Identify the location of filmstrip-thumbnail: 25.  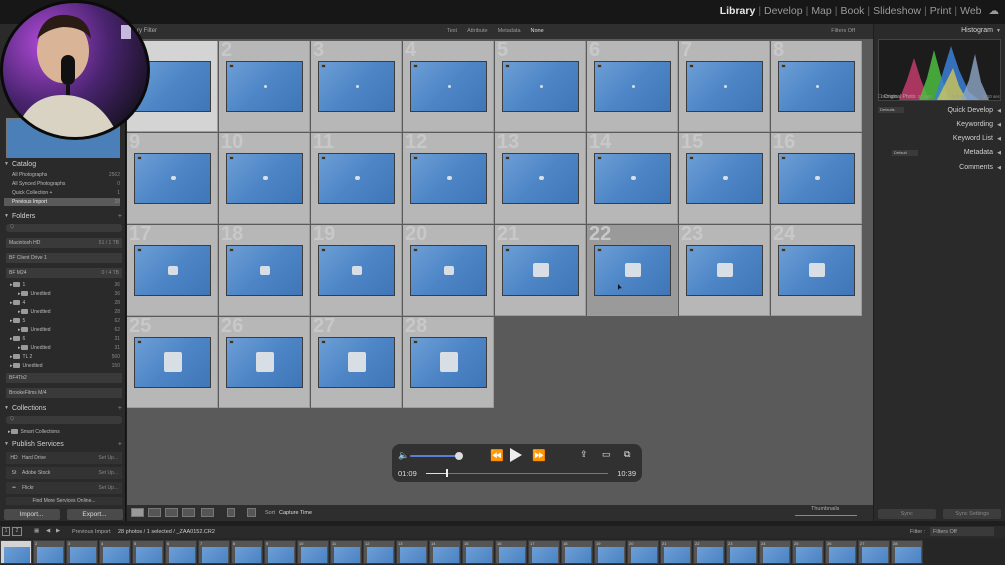
(808, 552).